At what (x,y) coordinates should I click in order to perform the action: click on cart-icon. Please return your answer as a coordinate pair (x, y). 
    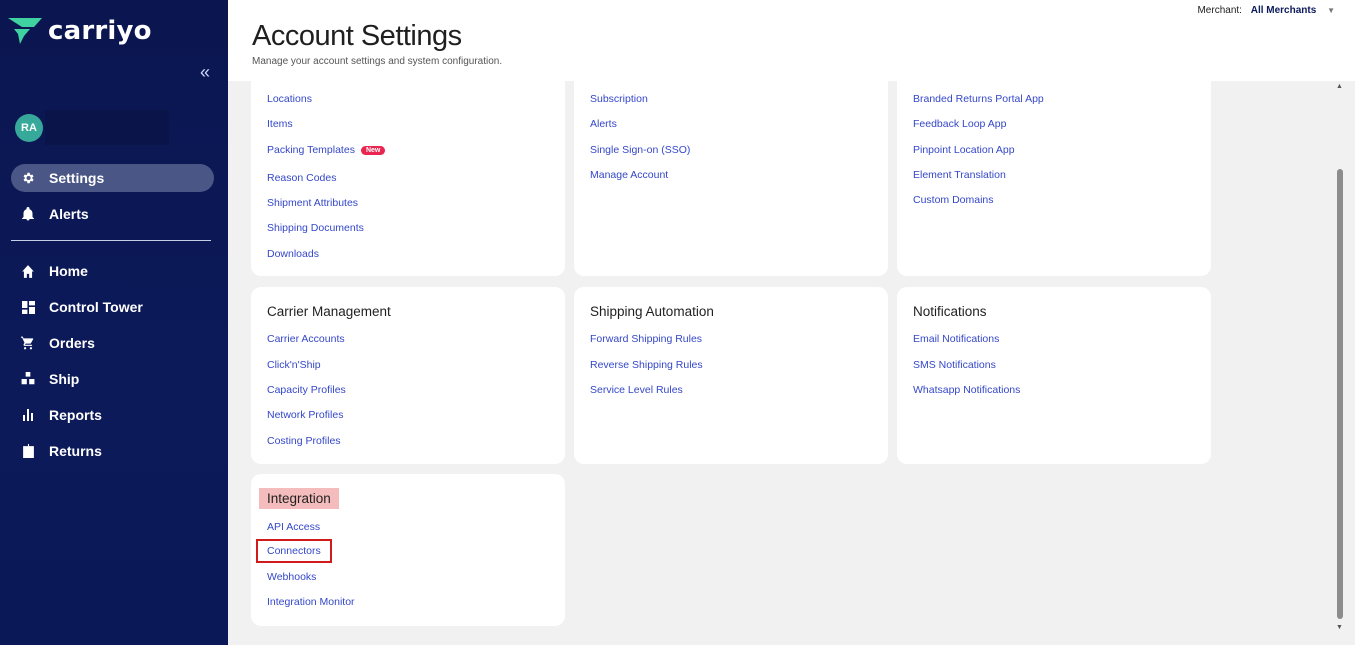
    Looking at the image, I should click on (28, 343).